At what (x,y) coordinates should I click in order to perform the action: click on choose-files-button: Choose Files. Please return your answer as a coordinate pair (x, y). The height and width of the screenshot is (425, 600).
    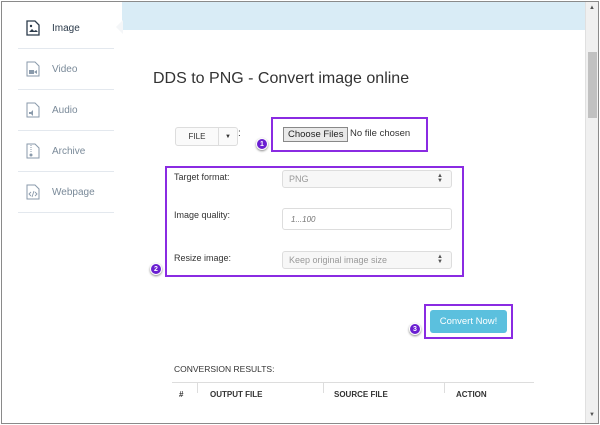
    Looking at the image, I should click on (316, 134).